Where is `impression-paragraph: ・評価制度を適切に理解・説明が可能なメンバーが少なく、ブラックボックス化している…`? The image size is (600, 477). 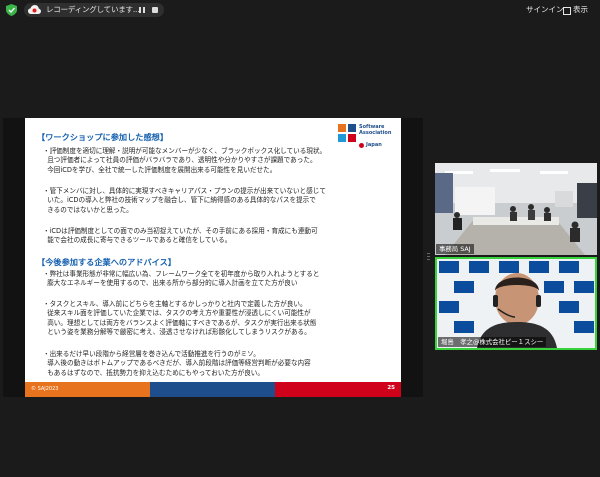
impression-paragraph: ・評価制度を適切に理解・説明が可能なメンバーが少なく、ブラックボックス化している… is located at coordinates (185, 160).